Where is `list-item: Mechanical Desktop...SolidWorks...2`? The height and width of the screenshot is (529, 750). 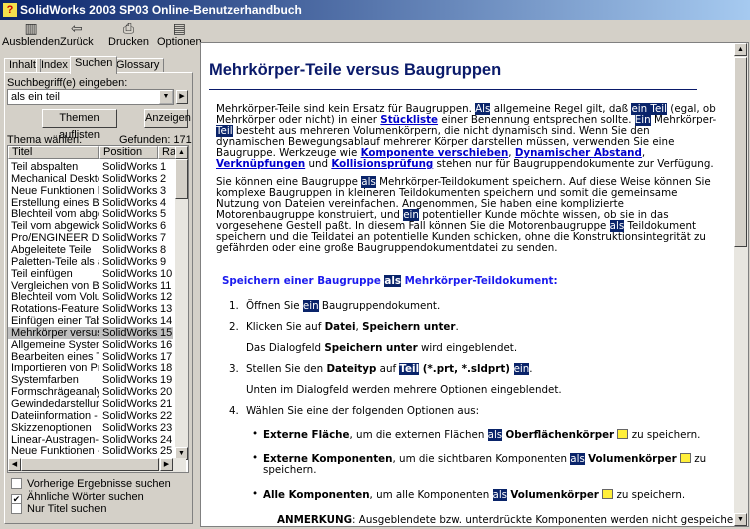 list-item: Mechanical Desktop...SolidWorks...2 is located at coordinates (90, 179).